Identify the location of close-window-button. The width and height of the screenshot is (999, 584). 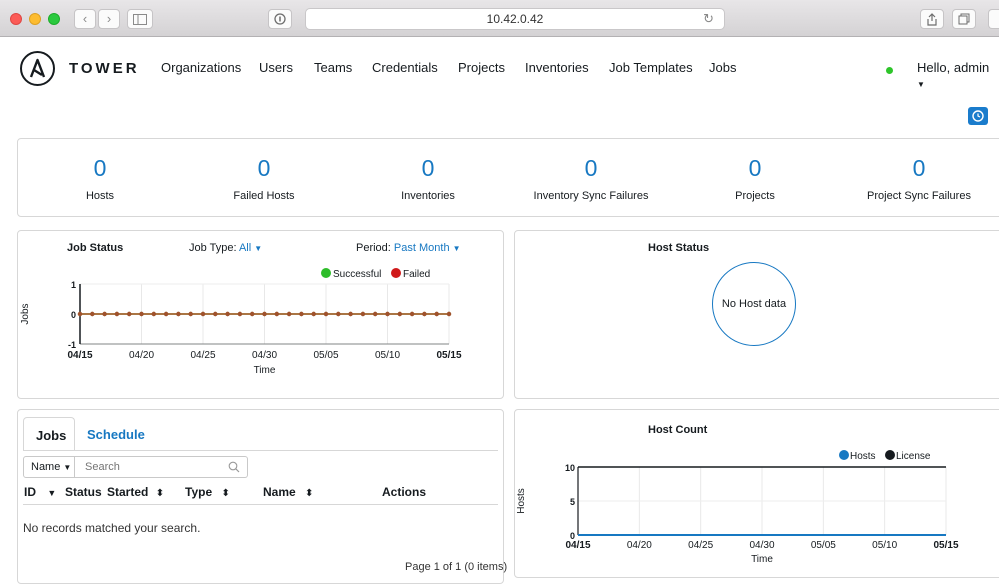
(16, 19).